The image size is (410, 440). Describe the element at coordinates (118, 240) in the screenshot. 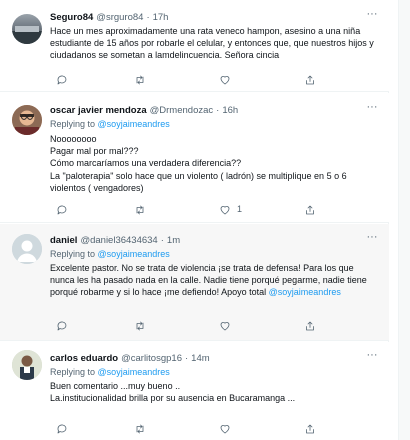

I see `author-handle: @daniel36434634` at that location.